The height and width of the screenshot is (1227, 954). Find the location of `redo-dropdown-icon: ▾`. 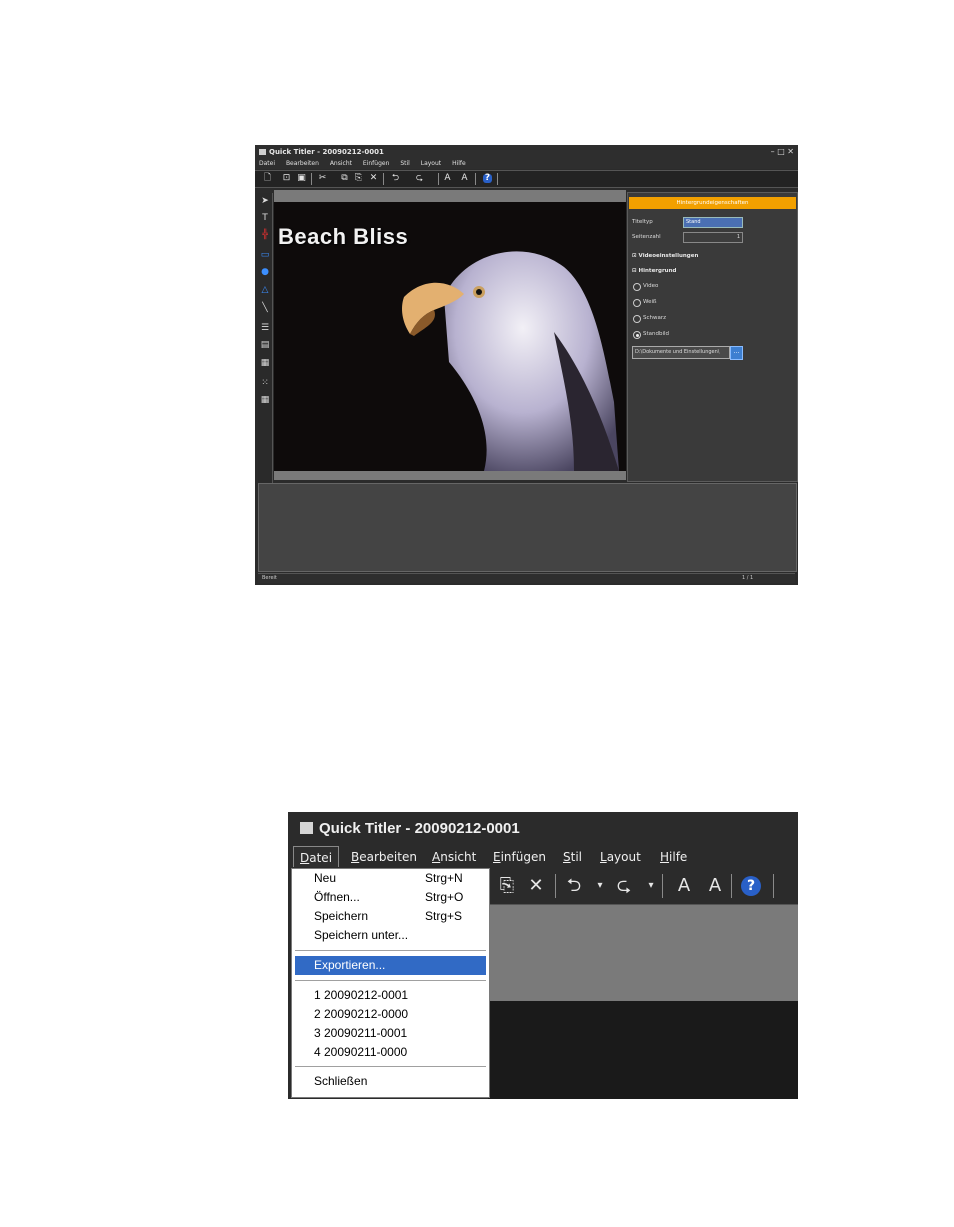

redo-dropdown-icon: ▾ is located at coordinates (651, 886).